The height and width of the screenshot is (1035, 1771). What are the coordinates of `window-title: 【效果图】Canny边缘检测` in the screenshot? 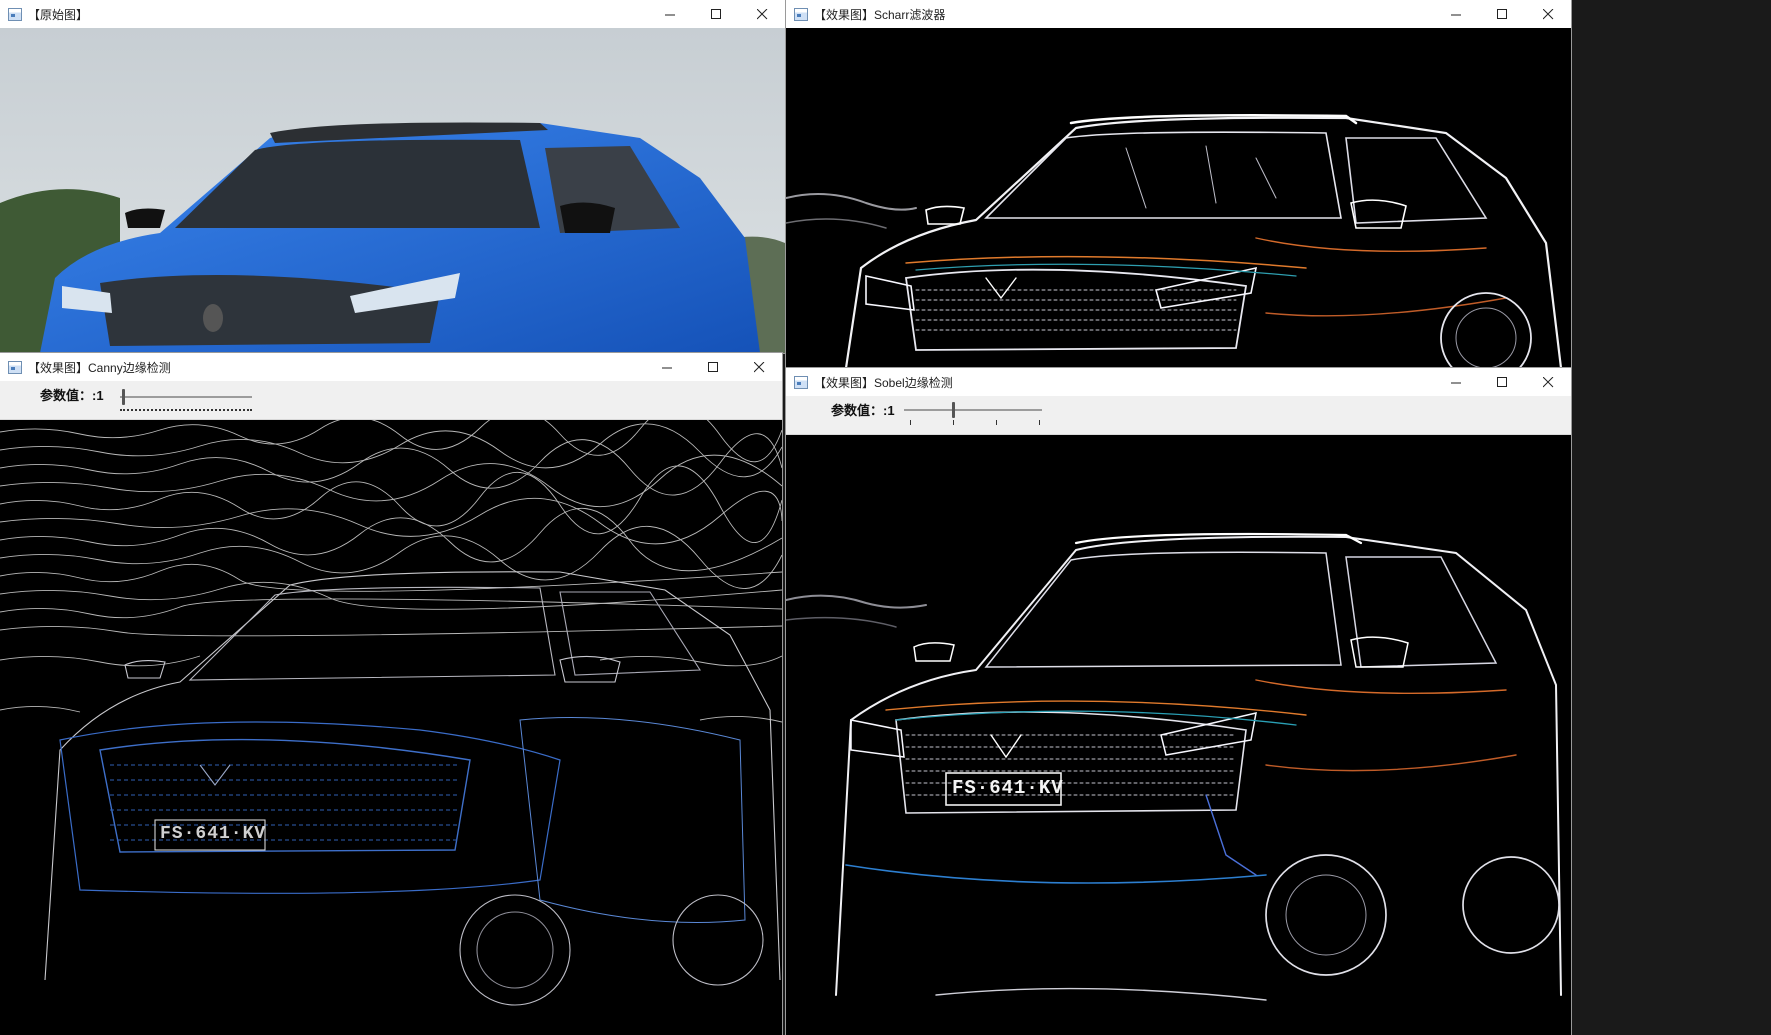 It's located at (99, 367).